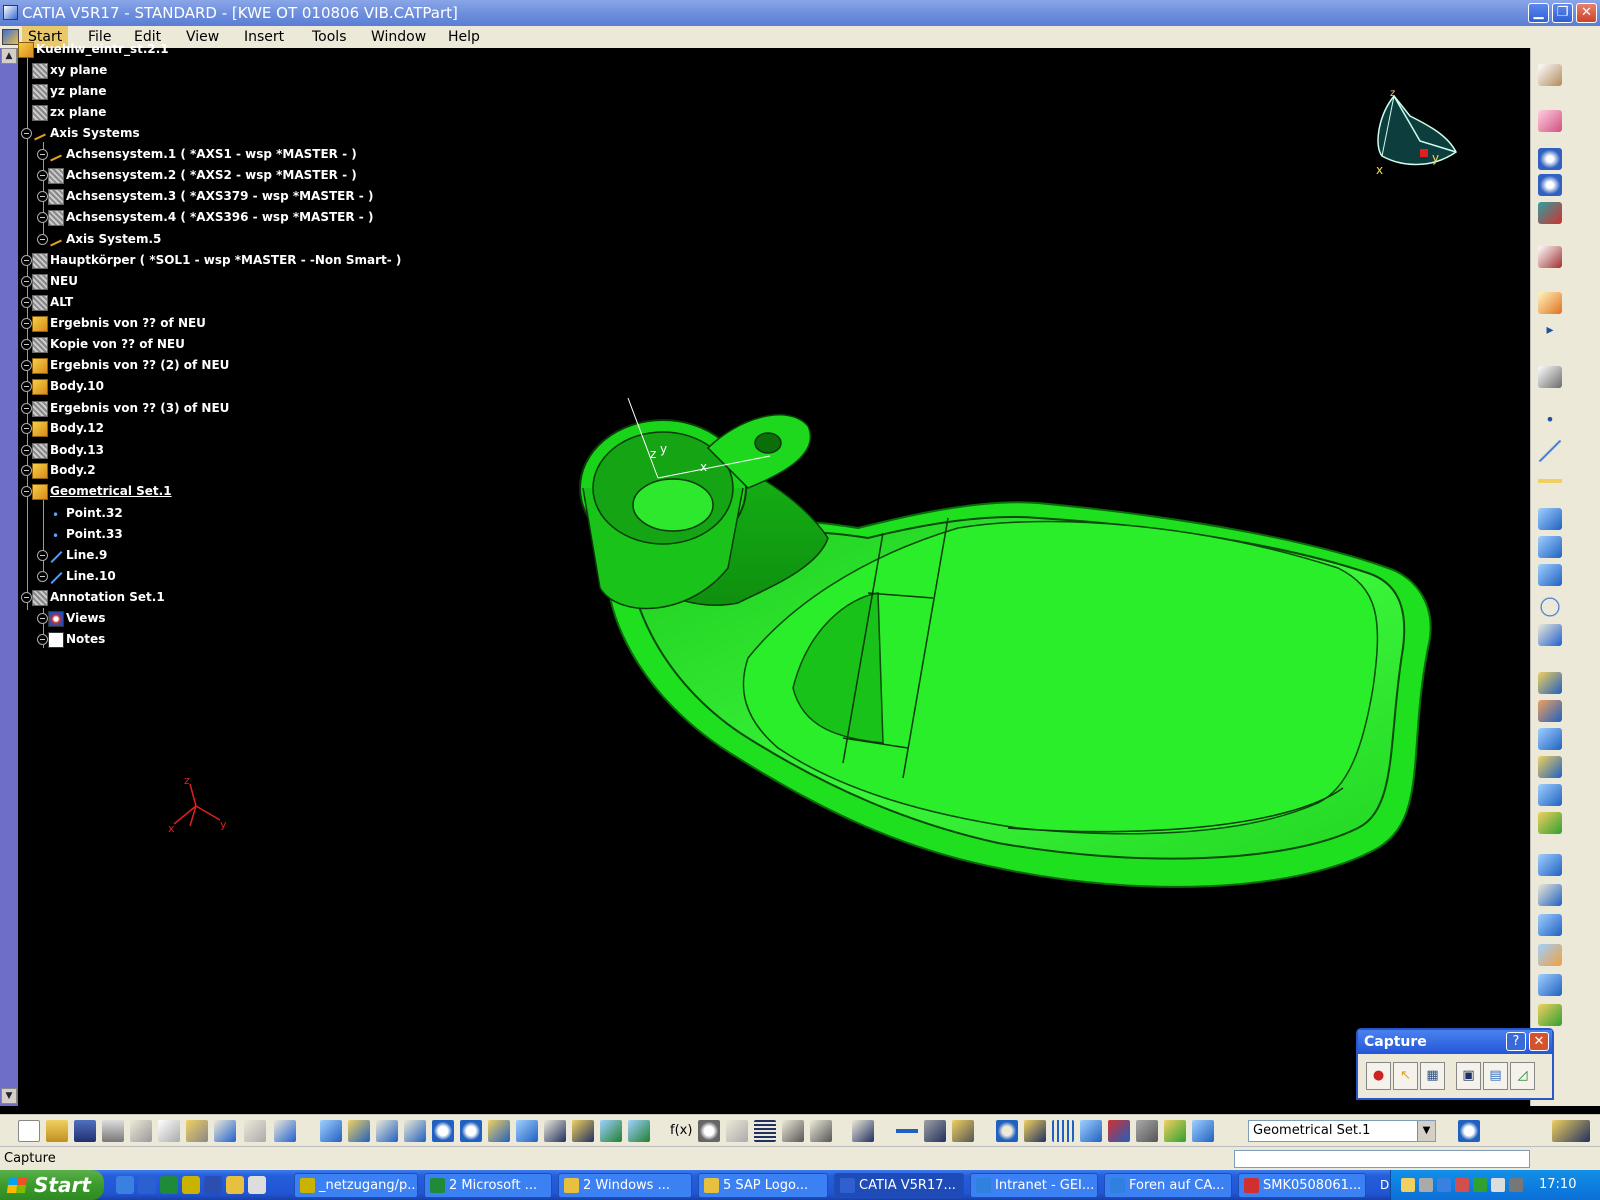 The width and height of the screenshot is (1600, 1200). What do you see at coordinates (191, 1185) in the screenshot?
I see `explorer-icon` at bounding box center [191, 1185].